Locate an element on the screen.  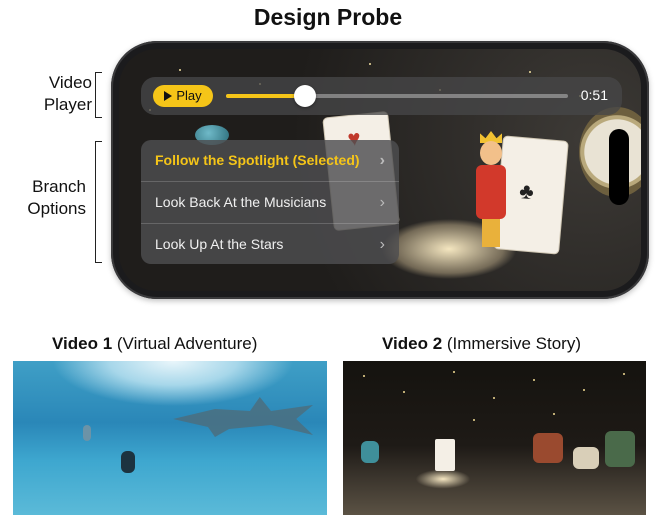
video-desc: (Immersive Story) is located at coordinates (514, 343).